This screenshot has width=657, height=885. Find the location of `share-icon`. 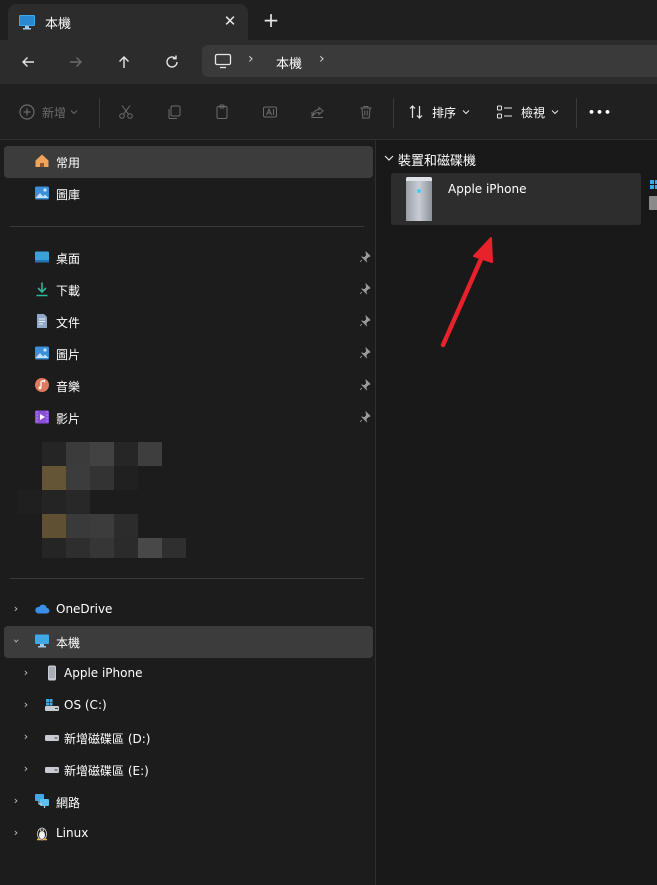

share-icon is located at coordinates (317, 112).